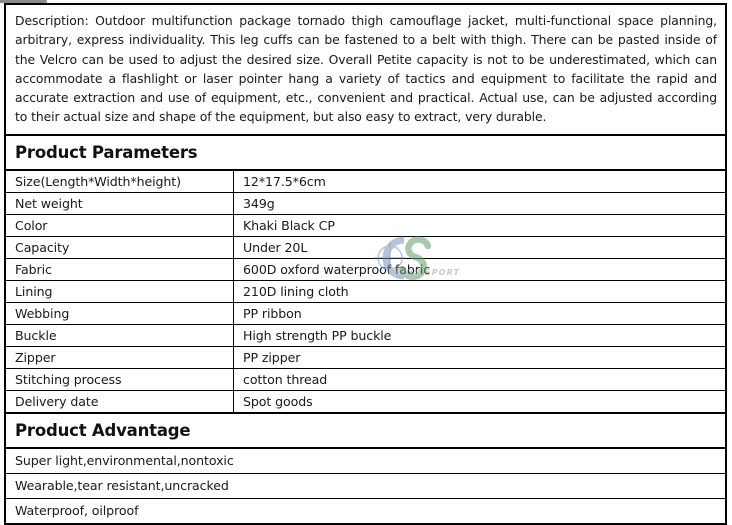 This screenshot has width=732, height=525. I want to click on param-value: 600D oxford waterproof fabric, so click(479, 269).